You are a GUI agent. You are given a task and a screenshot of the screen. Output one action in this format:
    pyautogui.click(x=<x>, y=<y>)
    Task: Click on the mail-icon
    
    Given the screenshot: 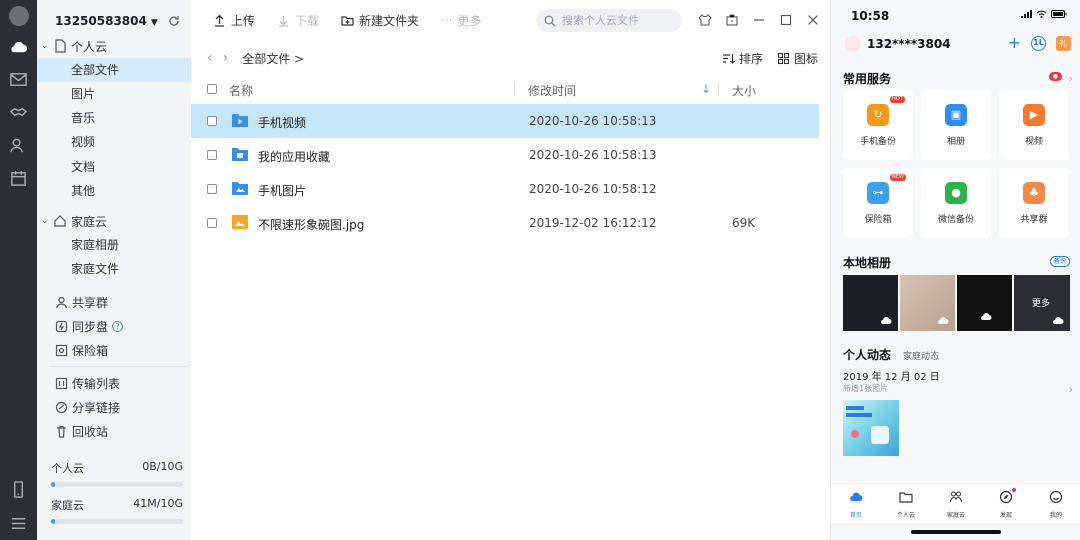 What is the action you would take?
    pyautogui.click(x=18, y=79)
    